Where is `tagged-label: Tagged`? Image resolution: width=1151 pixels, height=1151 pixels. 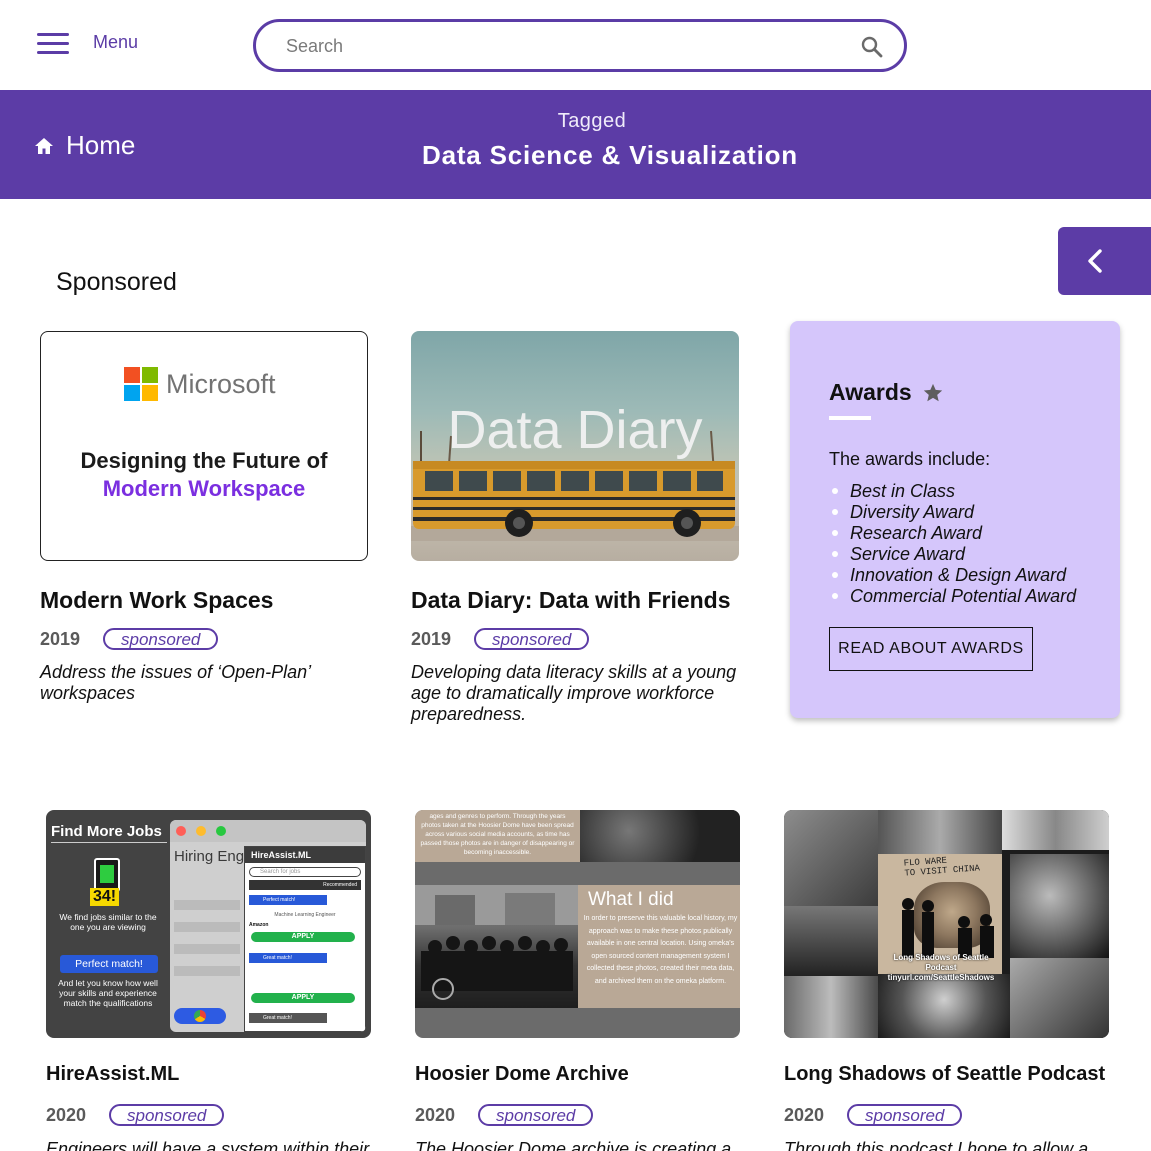
tagged-label: Tagged is located at coordinates (592, 121).